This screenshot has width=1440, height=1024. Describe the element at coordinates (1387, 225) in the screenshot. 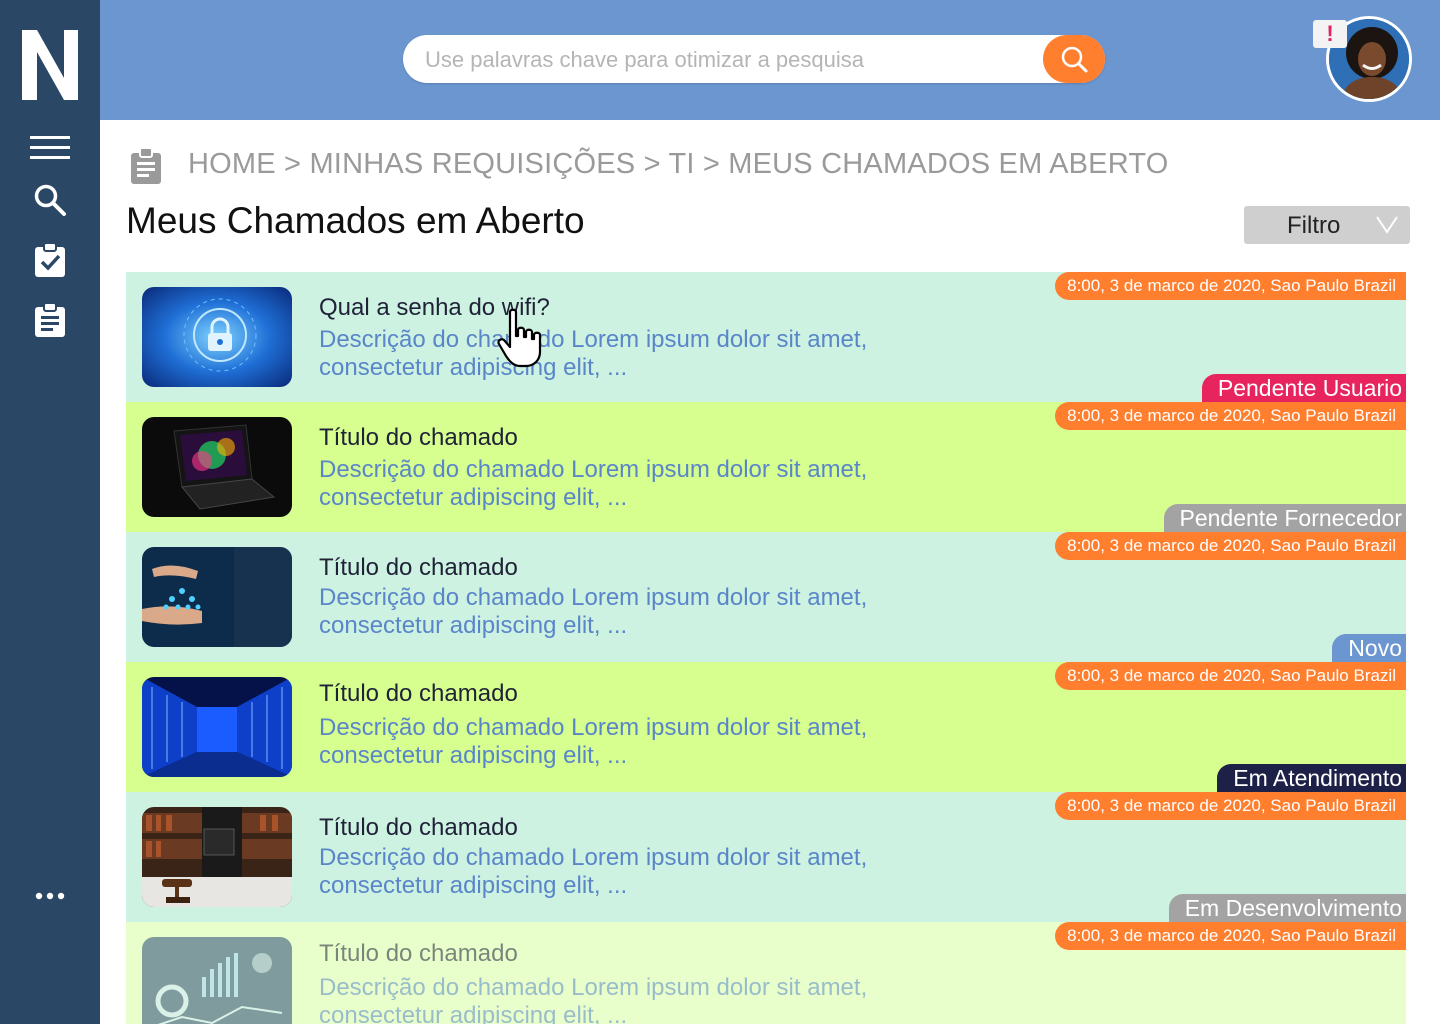

I see `chevron-down-icon` at that location.